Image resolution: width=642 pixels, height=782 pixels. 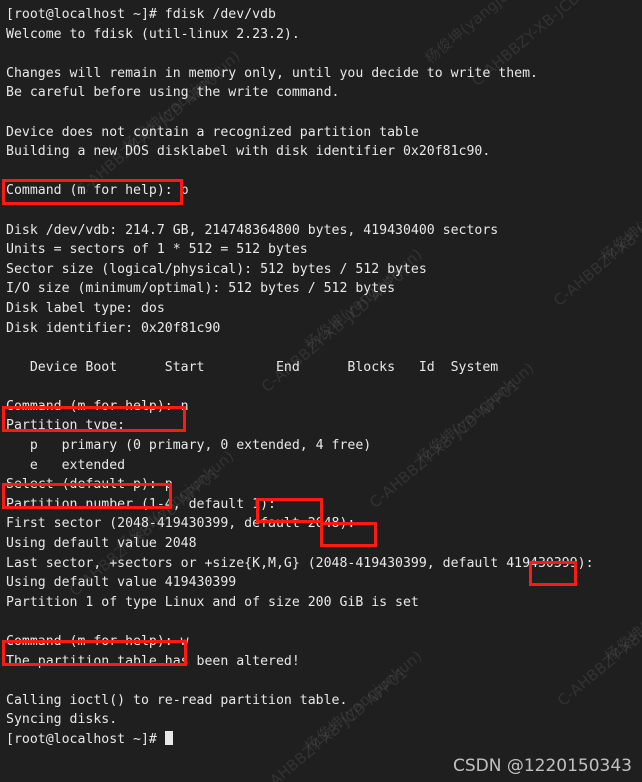 I want to click on terminal-line: Using default value 2048, so click(x=101, y=544).